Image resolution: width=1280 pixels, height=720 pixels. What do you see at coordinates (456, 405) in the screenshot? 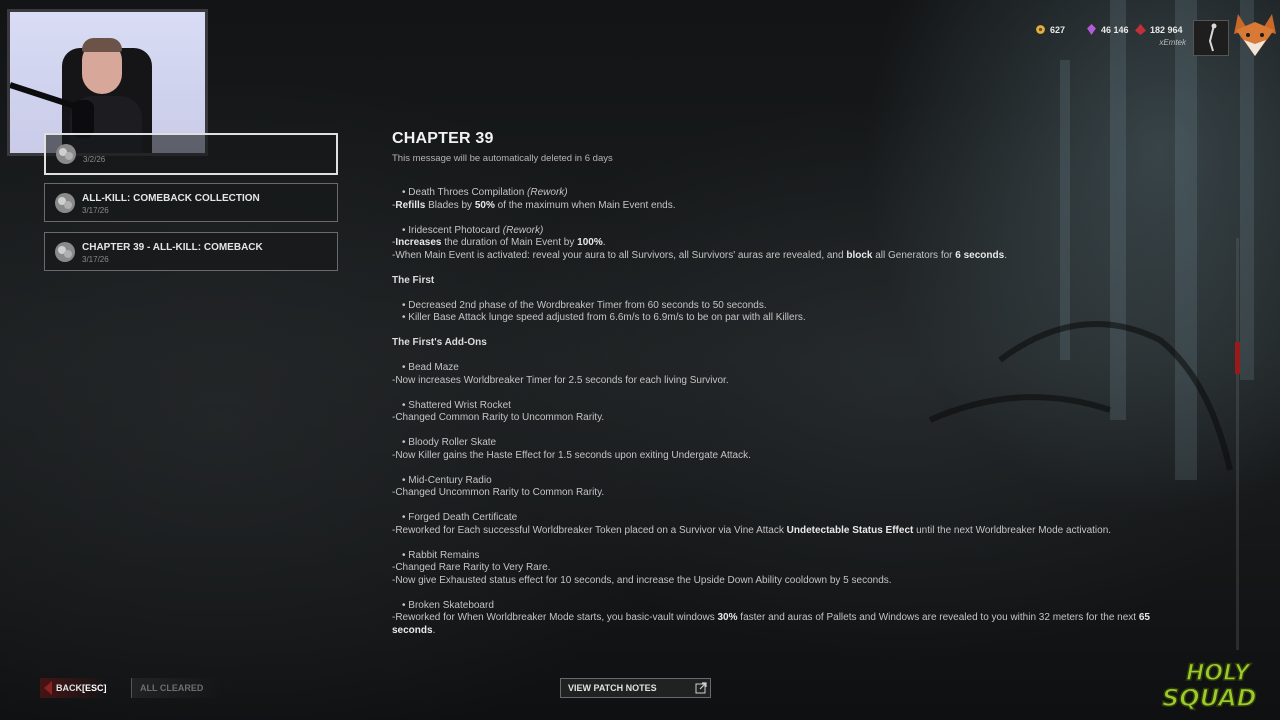
I see `bullet-item: • Shattered Wrist Rocket` at bounding box center [456, 405].